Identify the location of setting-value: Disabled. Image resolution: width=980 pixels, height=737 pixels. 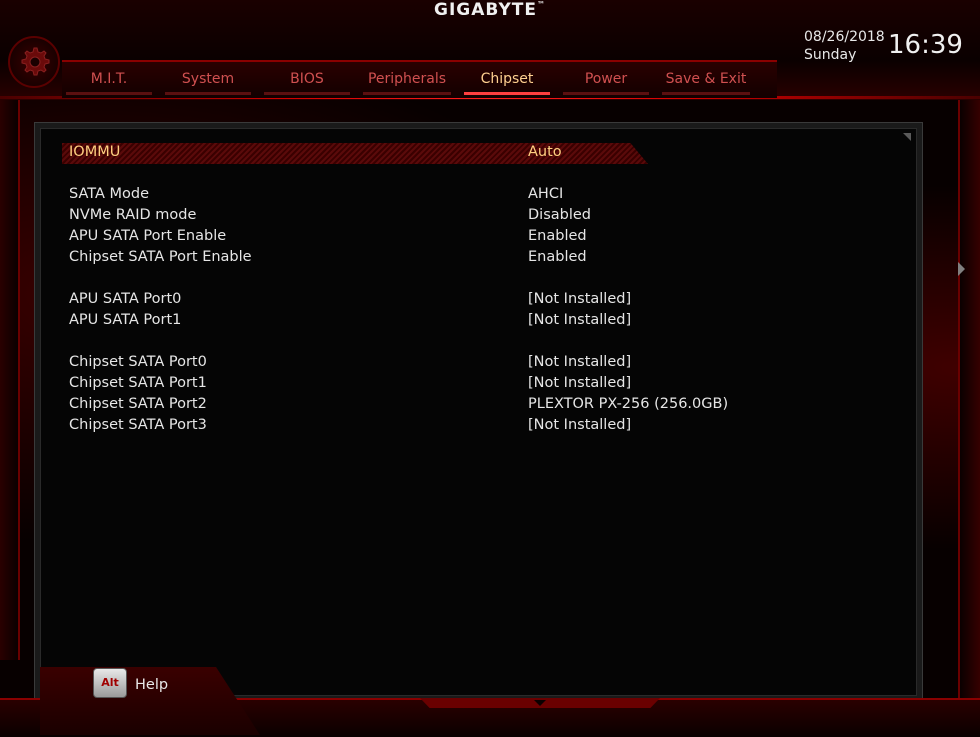
(559, 215).